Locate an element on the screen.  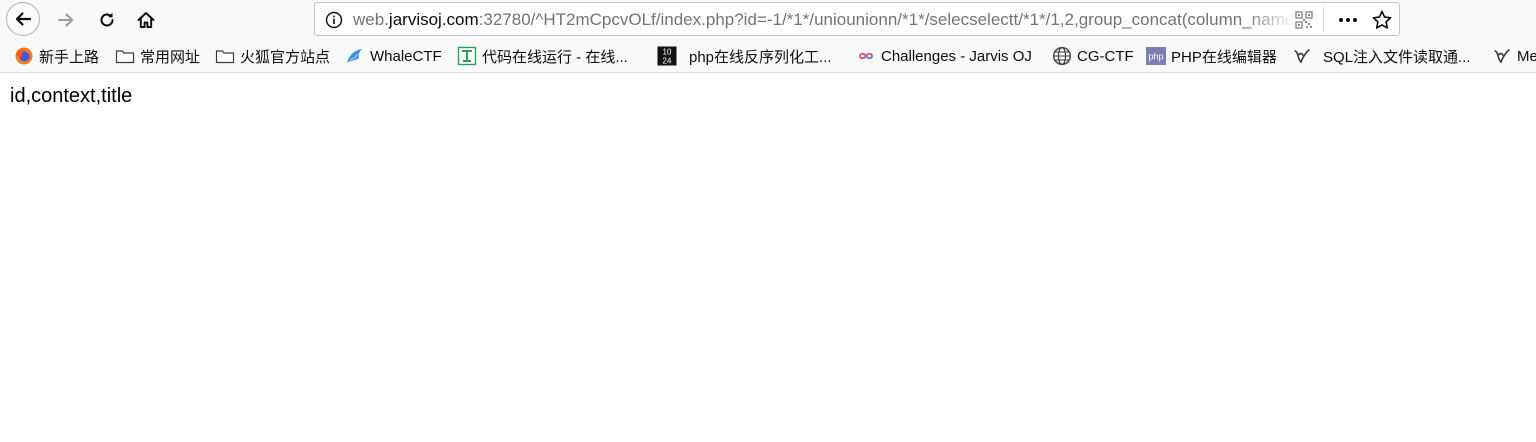
bookmark-folder: 火狐官方站点 is located at coordinates (272, 56).